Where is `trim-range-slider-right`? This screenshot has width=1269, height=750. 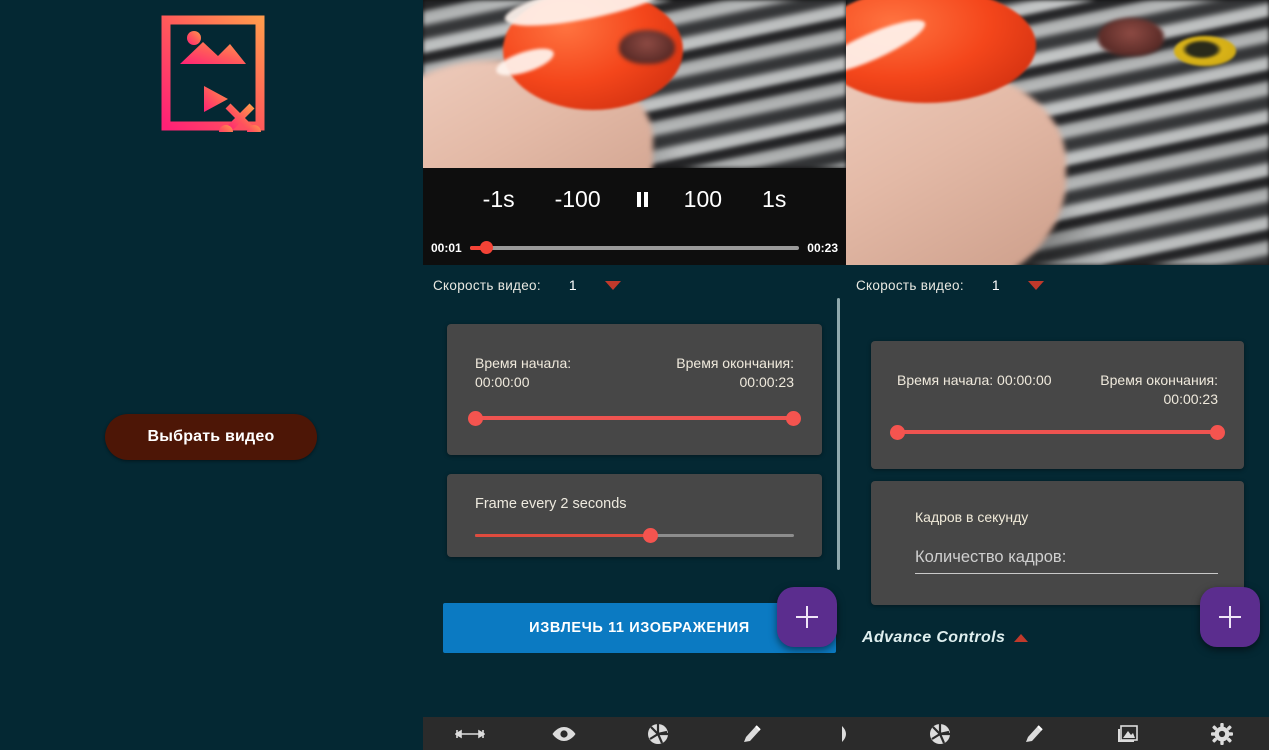 trim-range-slider-right is located at coordinates (1057, 432).